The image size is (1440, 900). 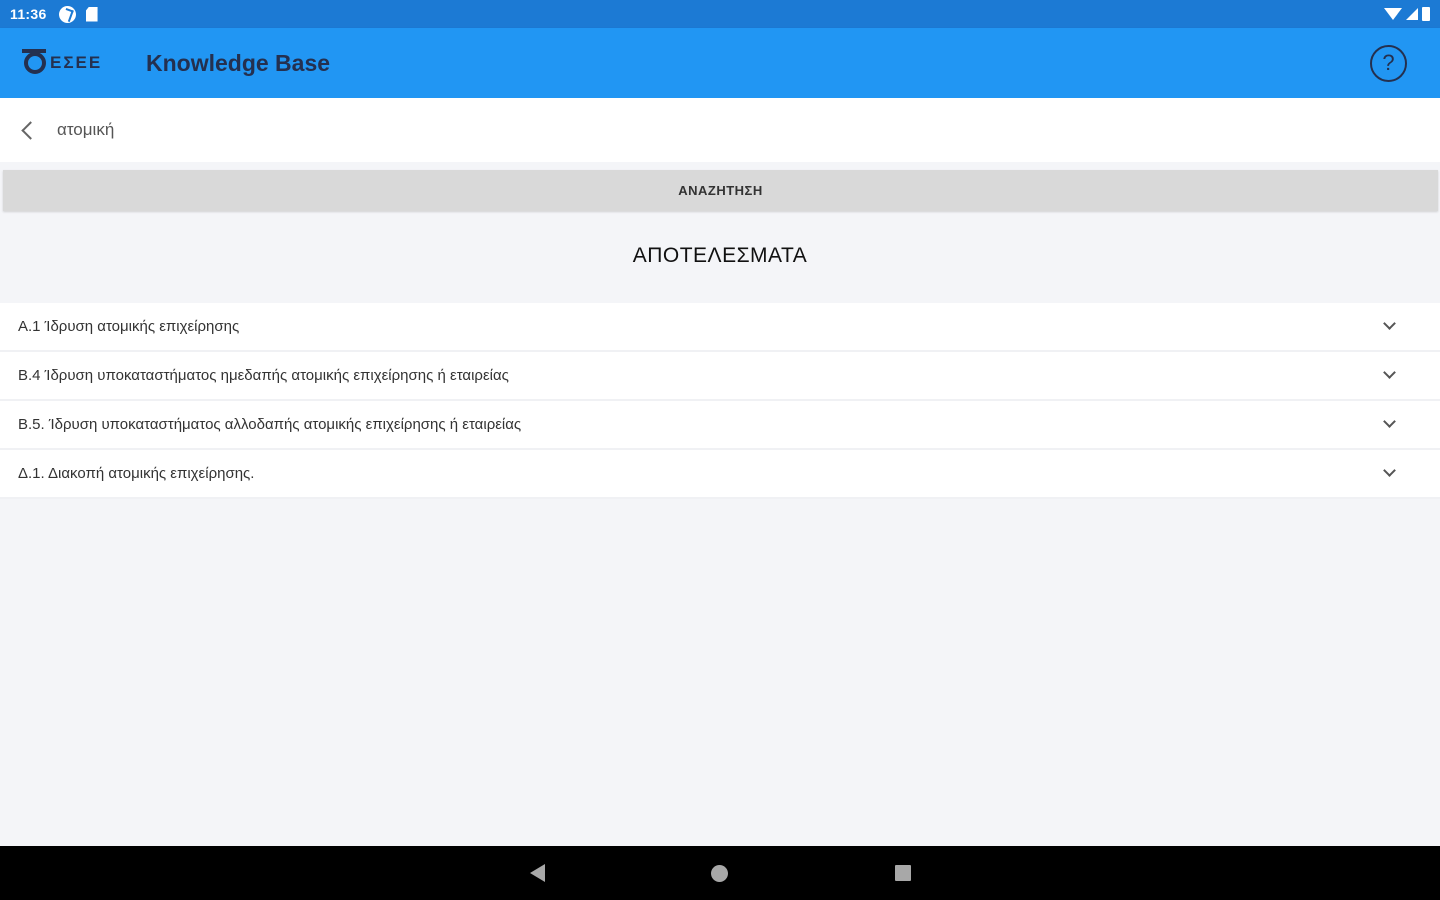 I want to click on system-nav-bar, so click(x=720, y=873).